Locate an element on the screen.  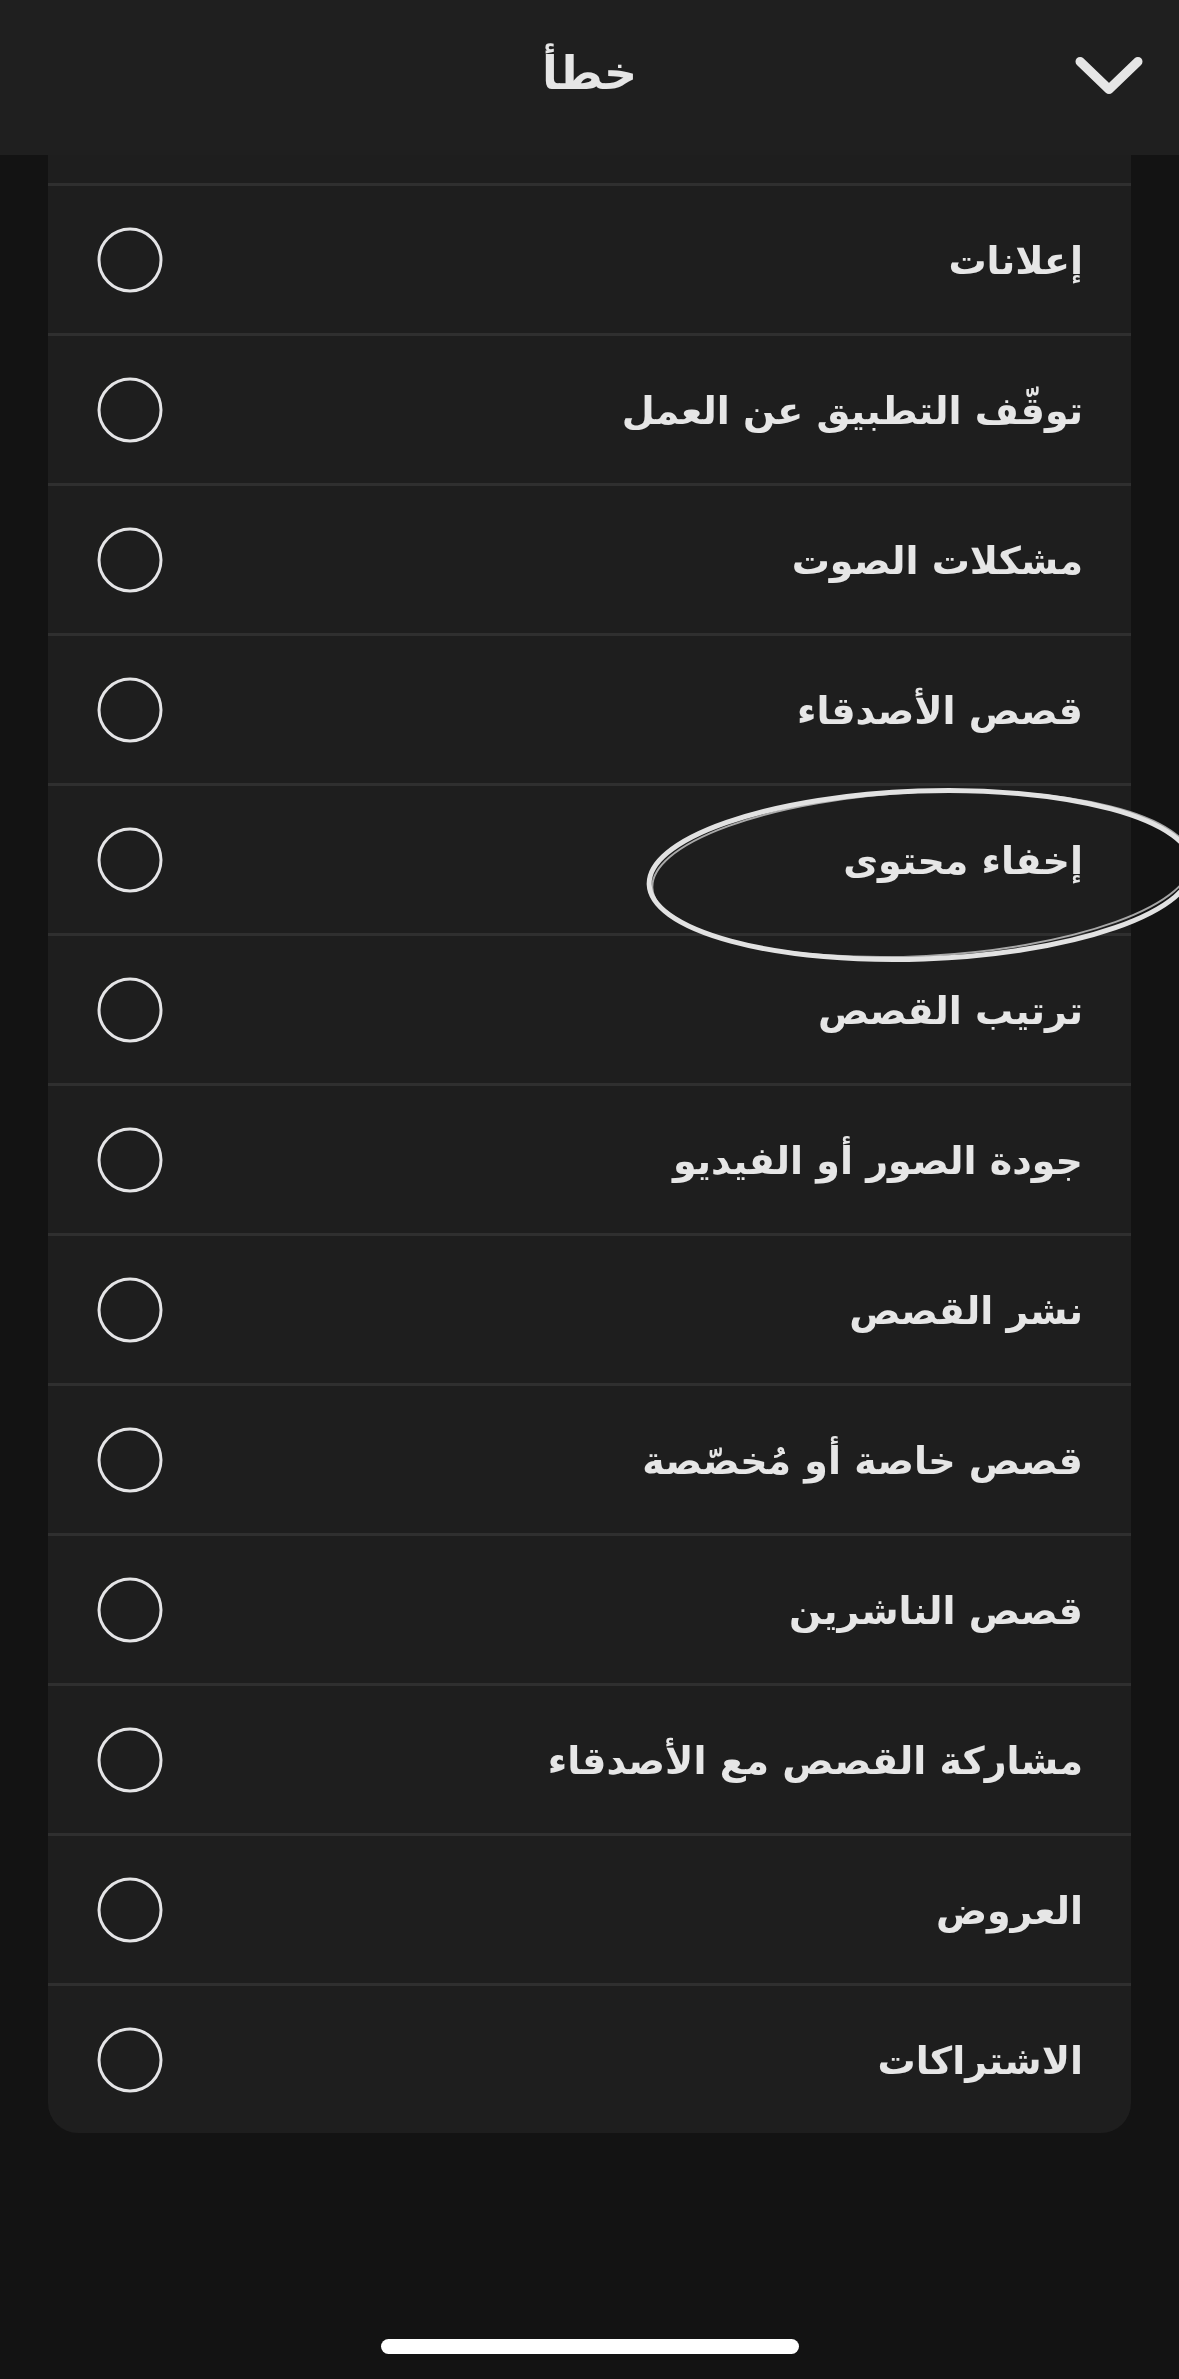
header-title: خطأ is located at coordinates (589, 72).